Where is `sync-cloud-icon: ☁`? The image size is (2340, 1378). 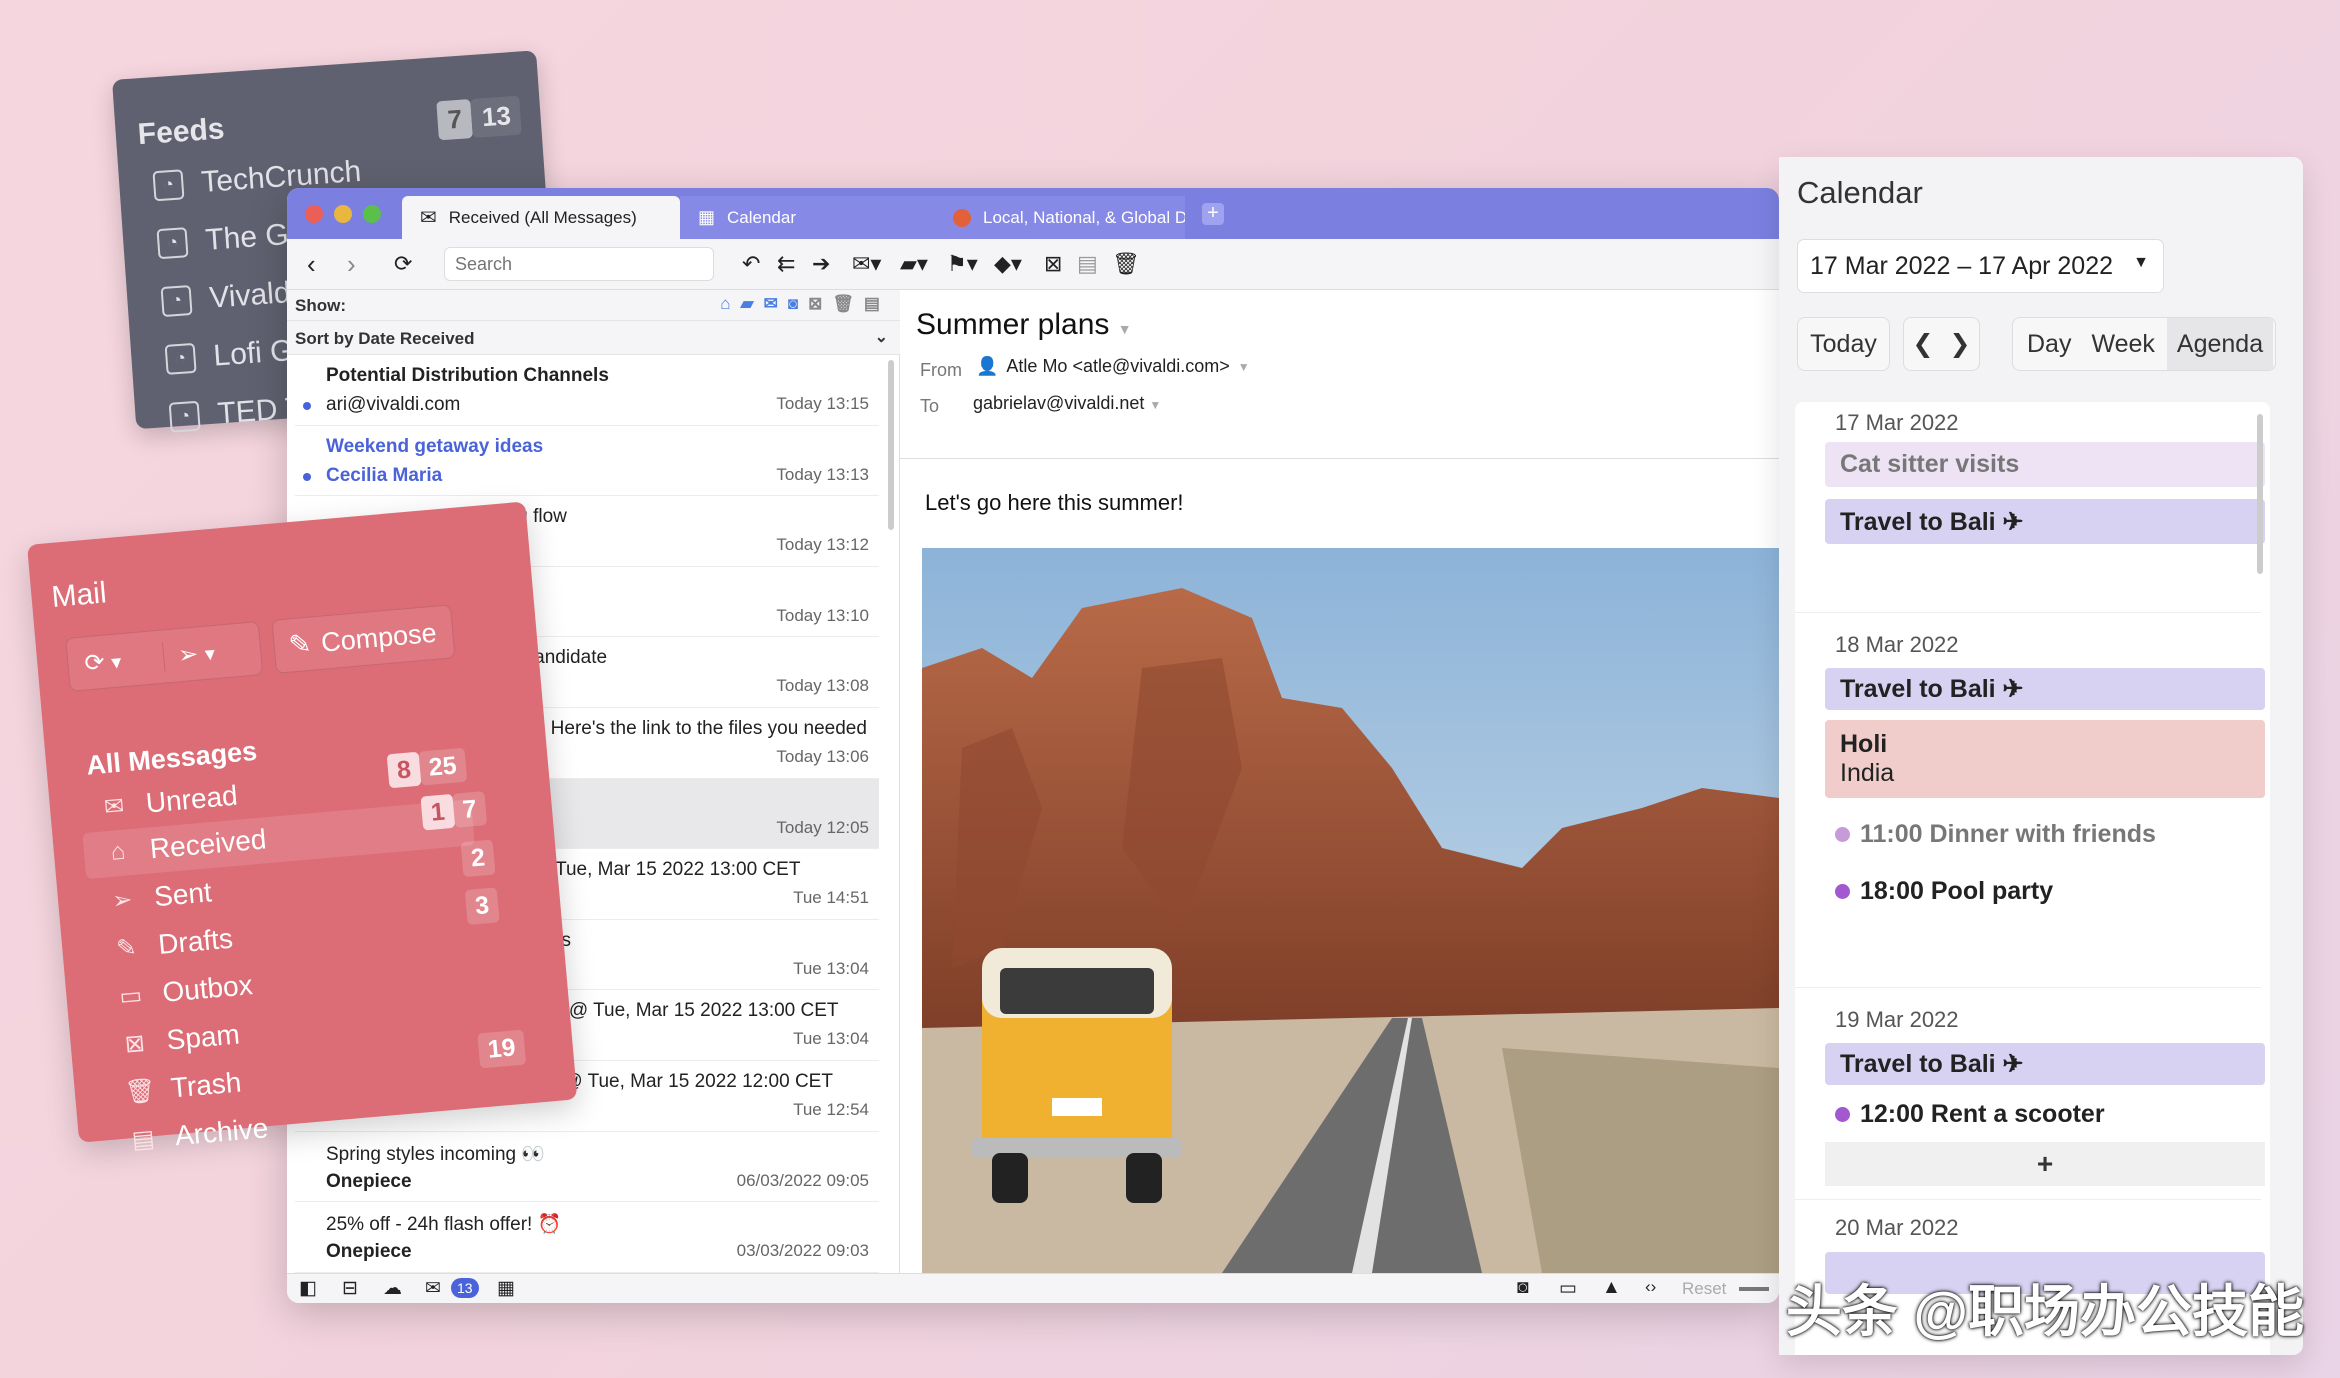
sync-cloud-icon: ☁ is located at coordinates (392, 1288).